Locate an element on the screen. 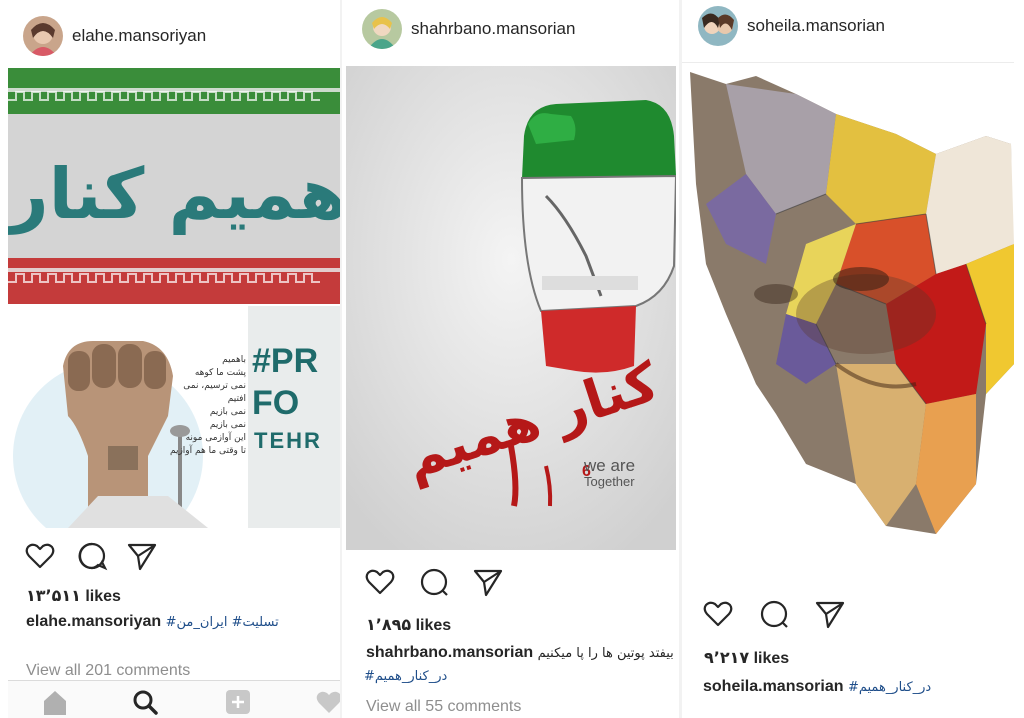 The height and width of the screenshot is (718, 1024). caption-username: elahe.mansoriyan is located at coordinates (93, 621).